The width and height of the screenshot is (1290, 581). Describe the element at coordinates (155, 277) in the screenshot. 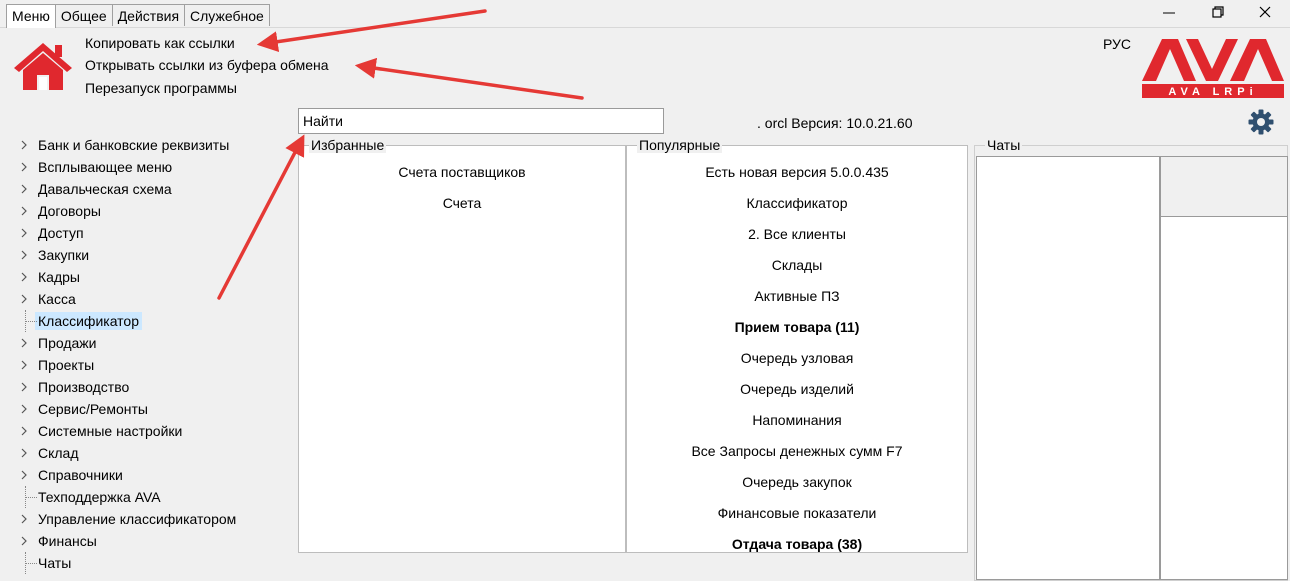

I see `tree-item: Кадры` at that location.